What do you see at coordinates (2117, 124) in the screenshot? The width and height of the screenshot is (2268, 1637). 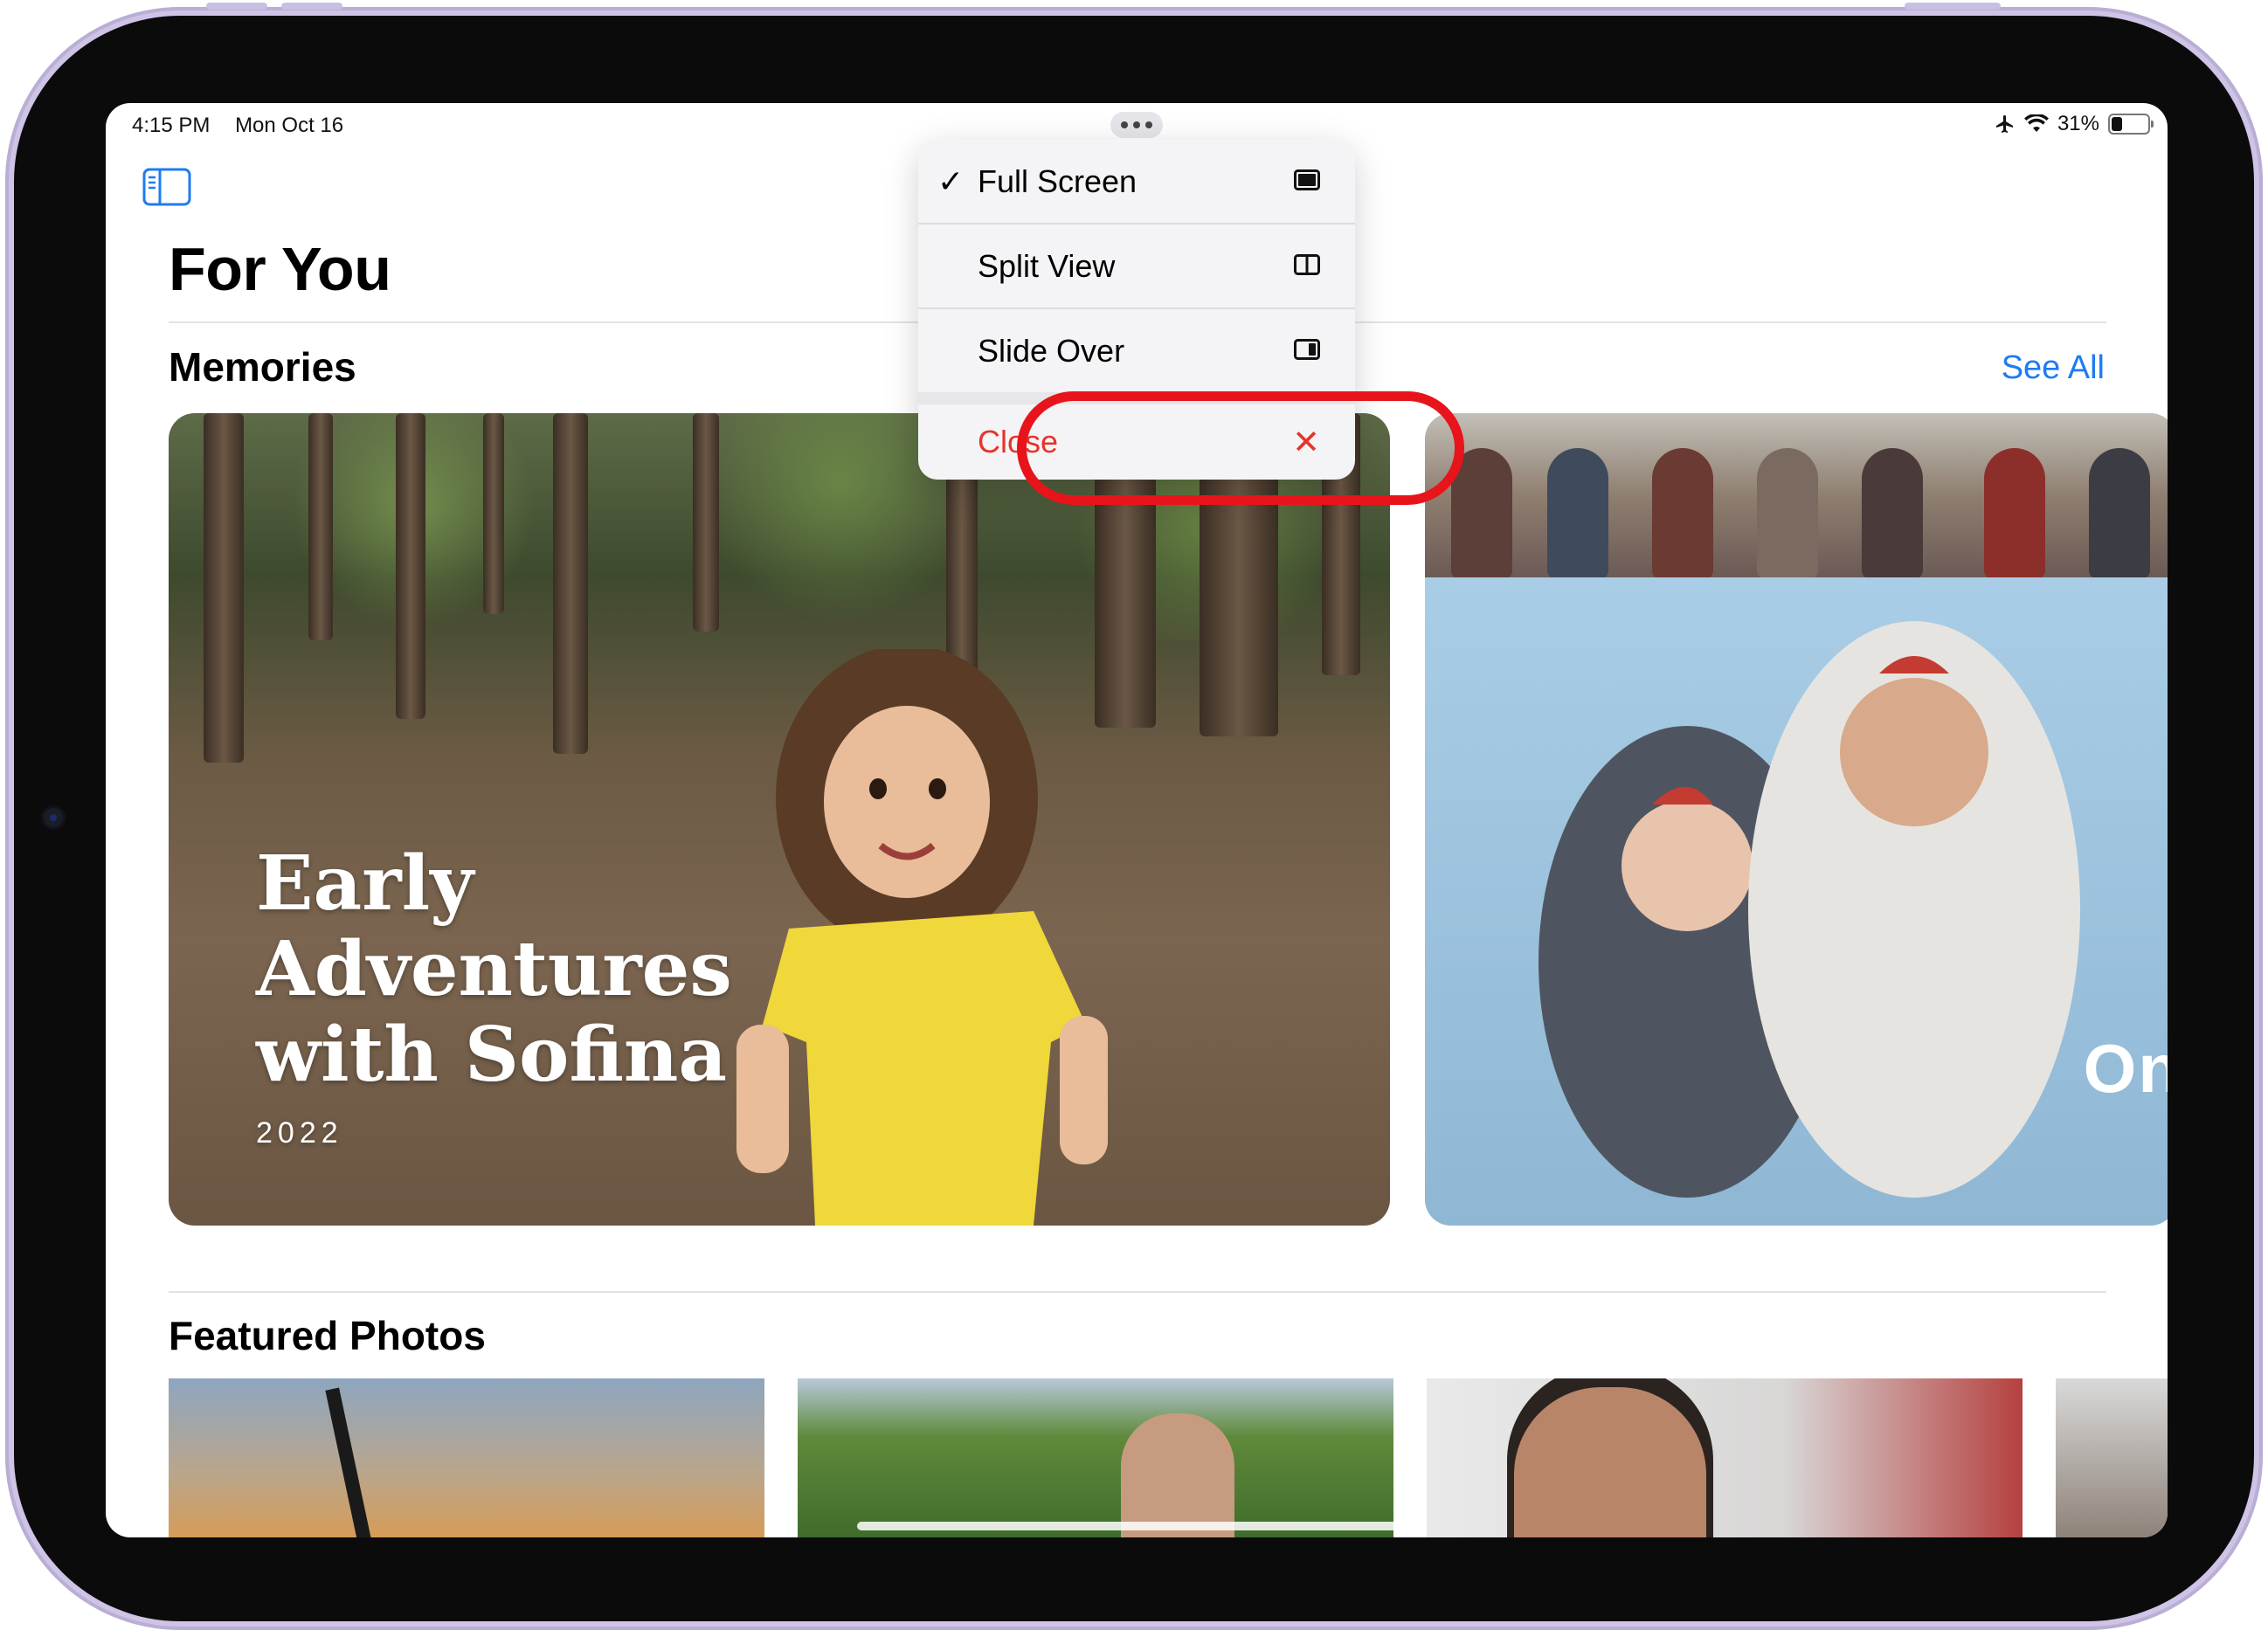 I see `battery-level` at bounding box center [2117, 124].